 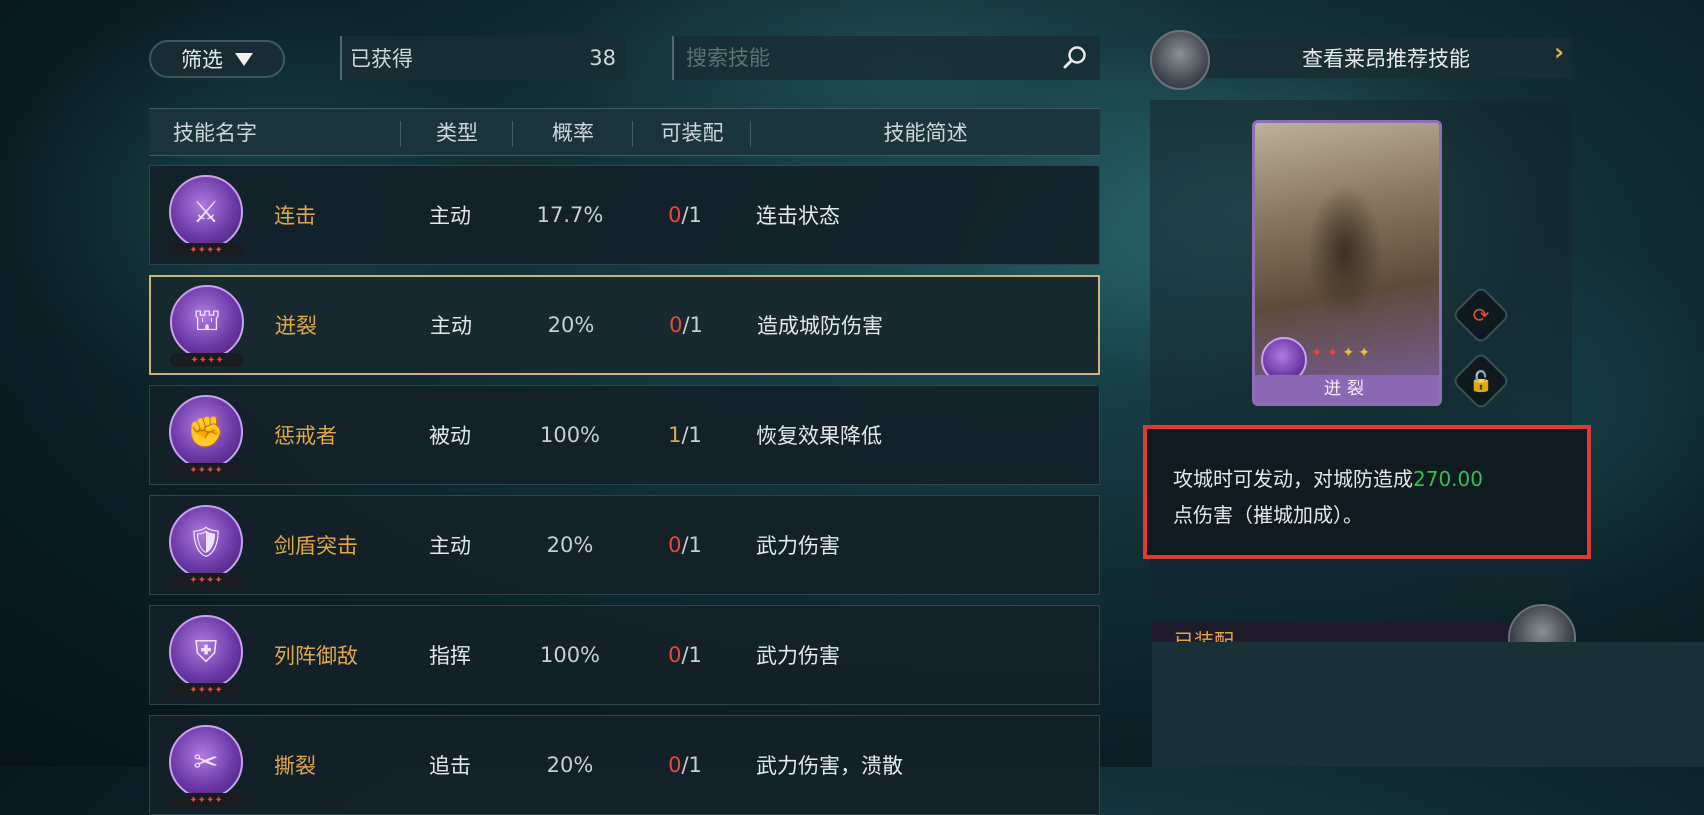 What do you see at coordinates (925, 133) in the screenshot?
I see `header-description: 技能简述` at bounding box center [925, 133].